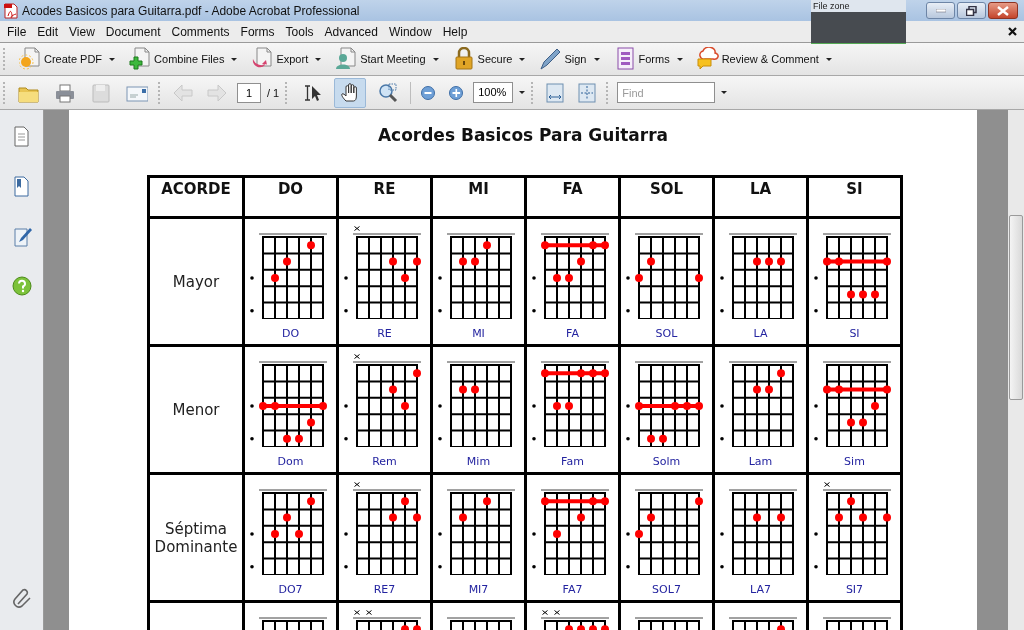  What do you see at coordinates (133, 31) in the screenshot?
I see `menu-item: Document` at bounding box center [133, 31].